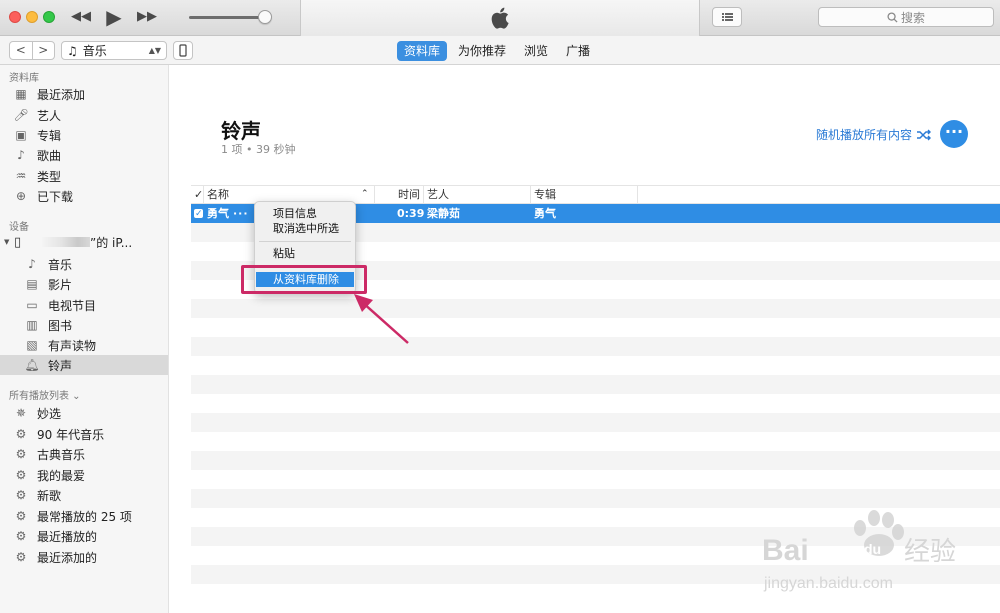 The height and width of the screenshot is (613, 1000). I want to click on status-display, so click(500, 18).